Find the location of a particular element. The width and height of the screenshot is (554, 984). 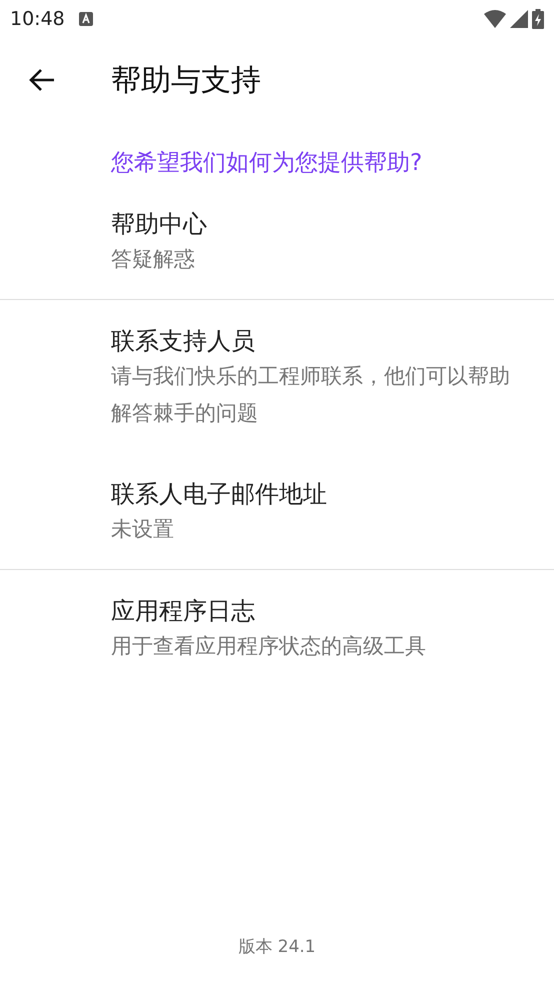

signal-icon is located at coordinates (519, 19).